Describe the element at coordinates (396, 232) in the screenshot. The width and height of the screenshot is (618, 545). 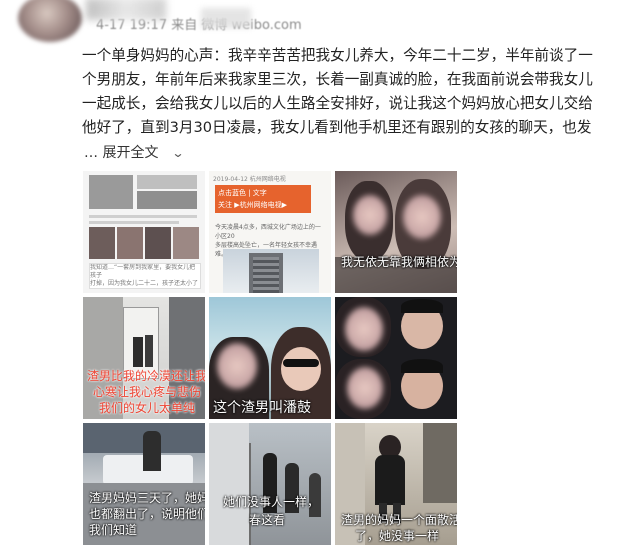
I see `post-image-3: 我无依无靠， 我俩相依为命` at that location.